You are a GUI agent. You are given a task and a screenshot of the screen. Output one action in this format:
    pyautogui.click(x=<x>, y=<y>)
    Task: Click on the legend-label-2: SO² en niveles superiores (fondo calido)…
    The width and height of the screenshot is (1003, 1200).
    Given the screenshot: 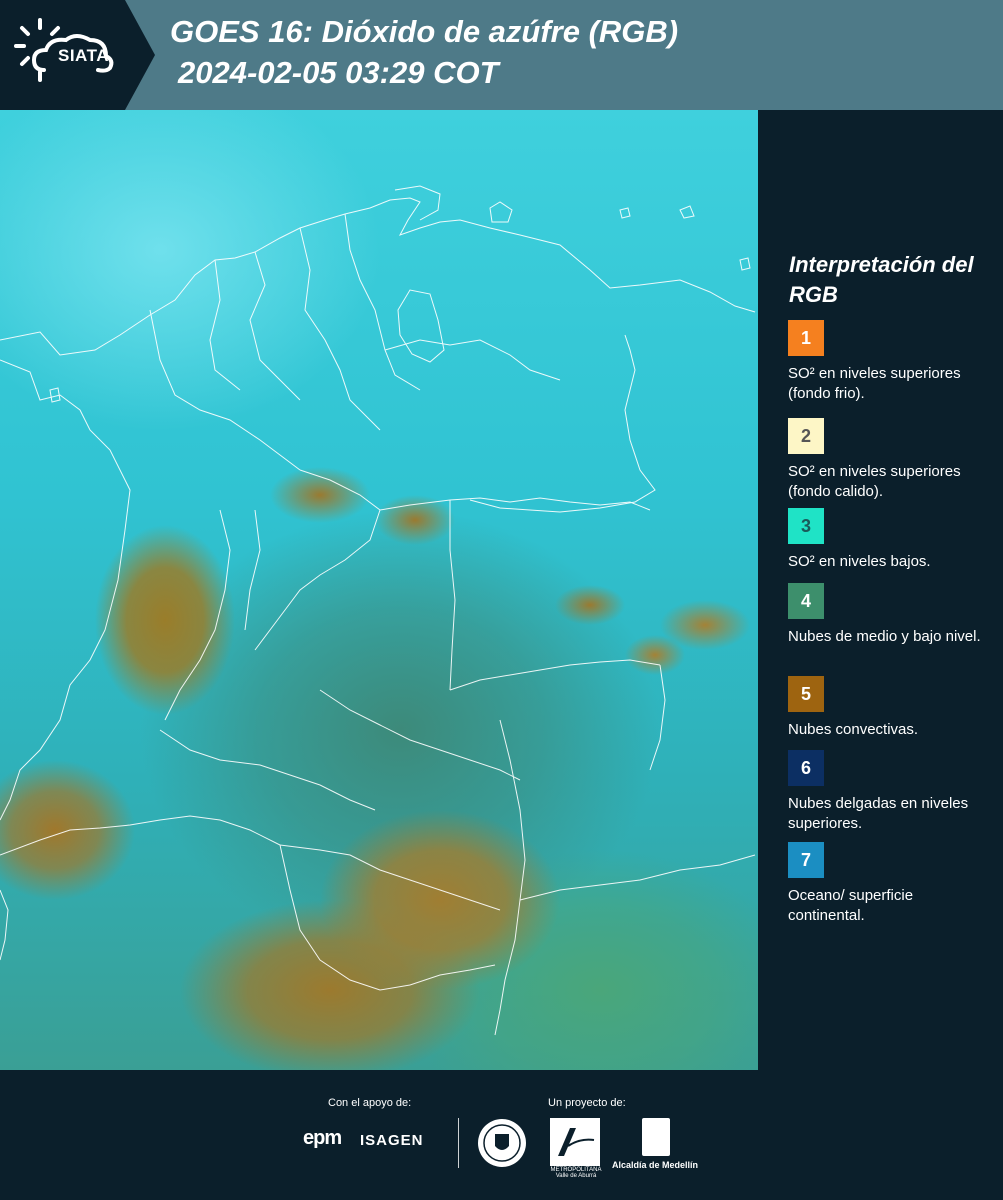 What is the action you would take?
    pyautogui.click(x=874, y=481)
    